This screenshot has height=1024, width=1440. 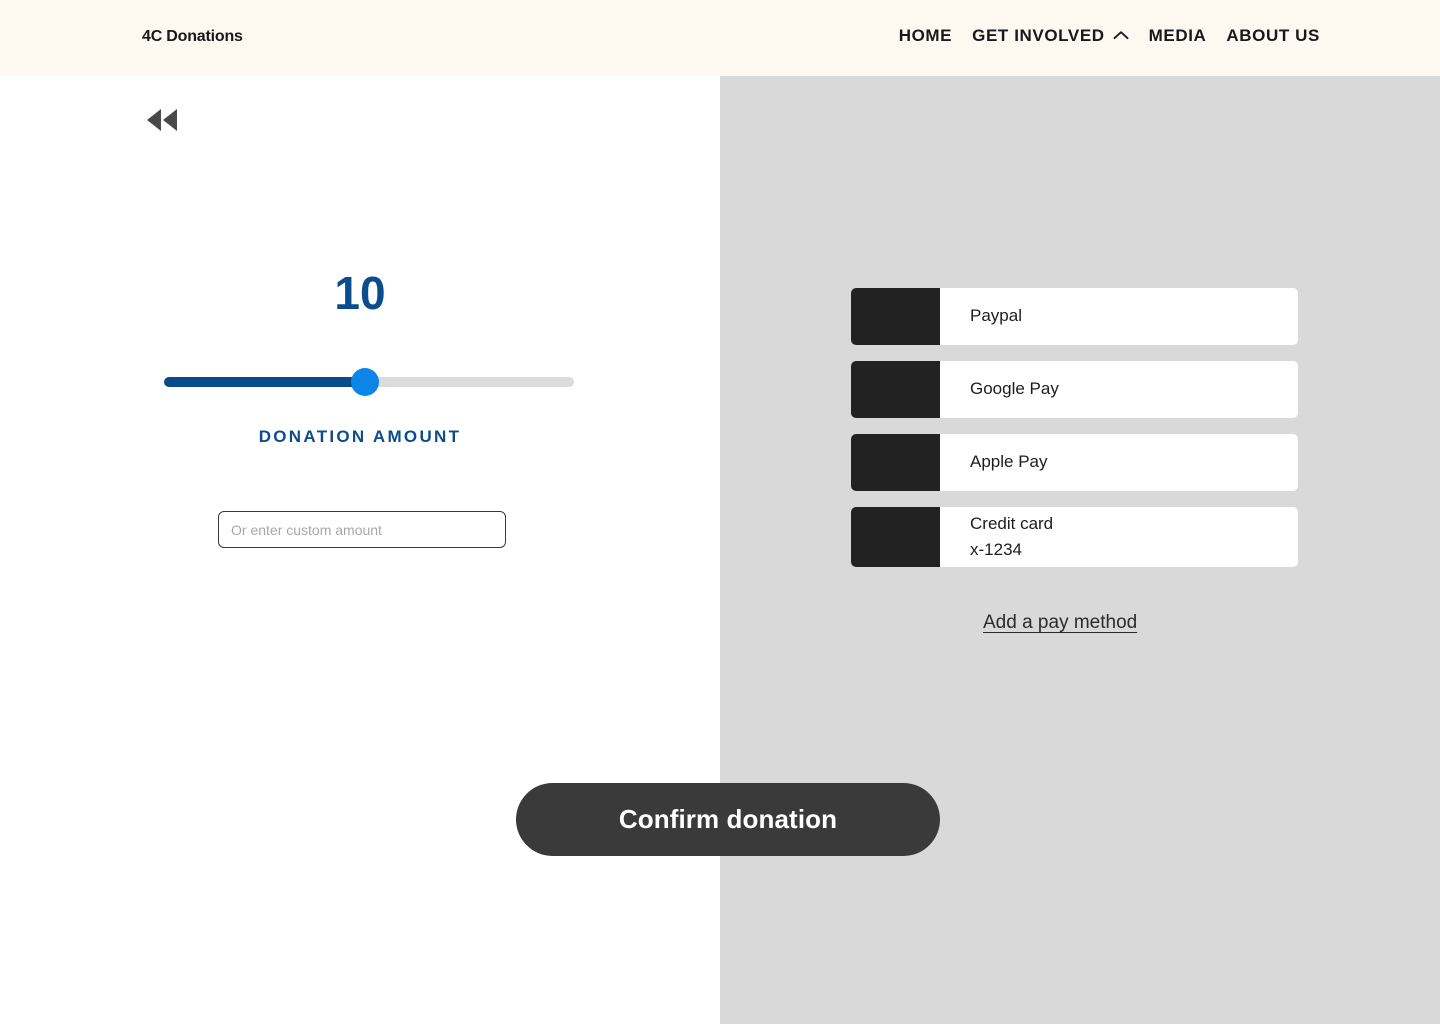 I want to click on credit-card-logo-icon, so click(x=895, y=537).